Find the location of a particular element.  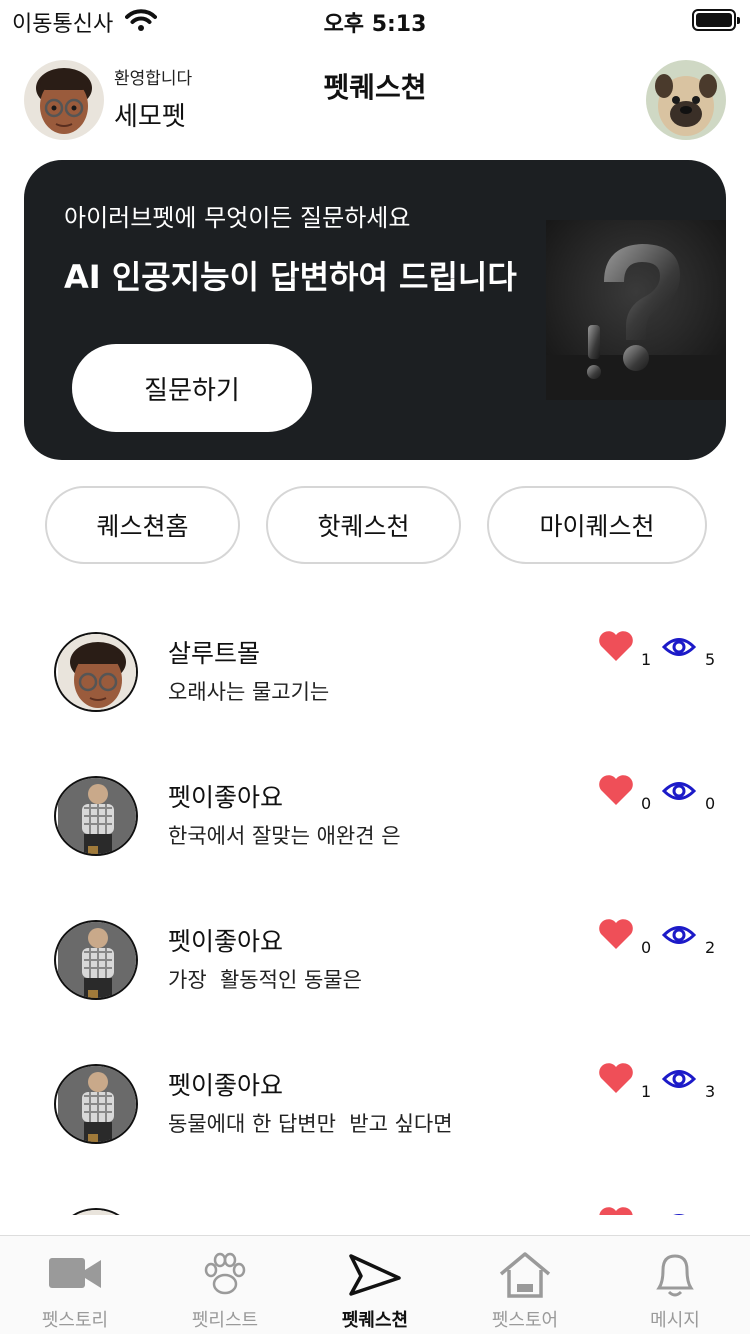

question-title: 오래사는 물고기는 is located at coordinates (249, 692).